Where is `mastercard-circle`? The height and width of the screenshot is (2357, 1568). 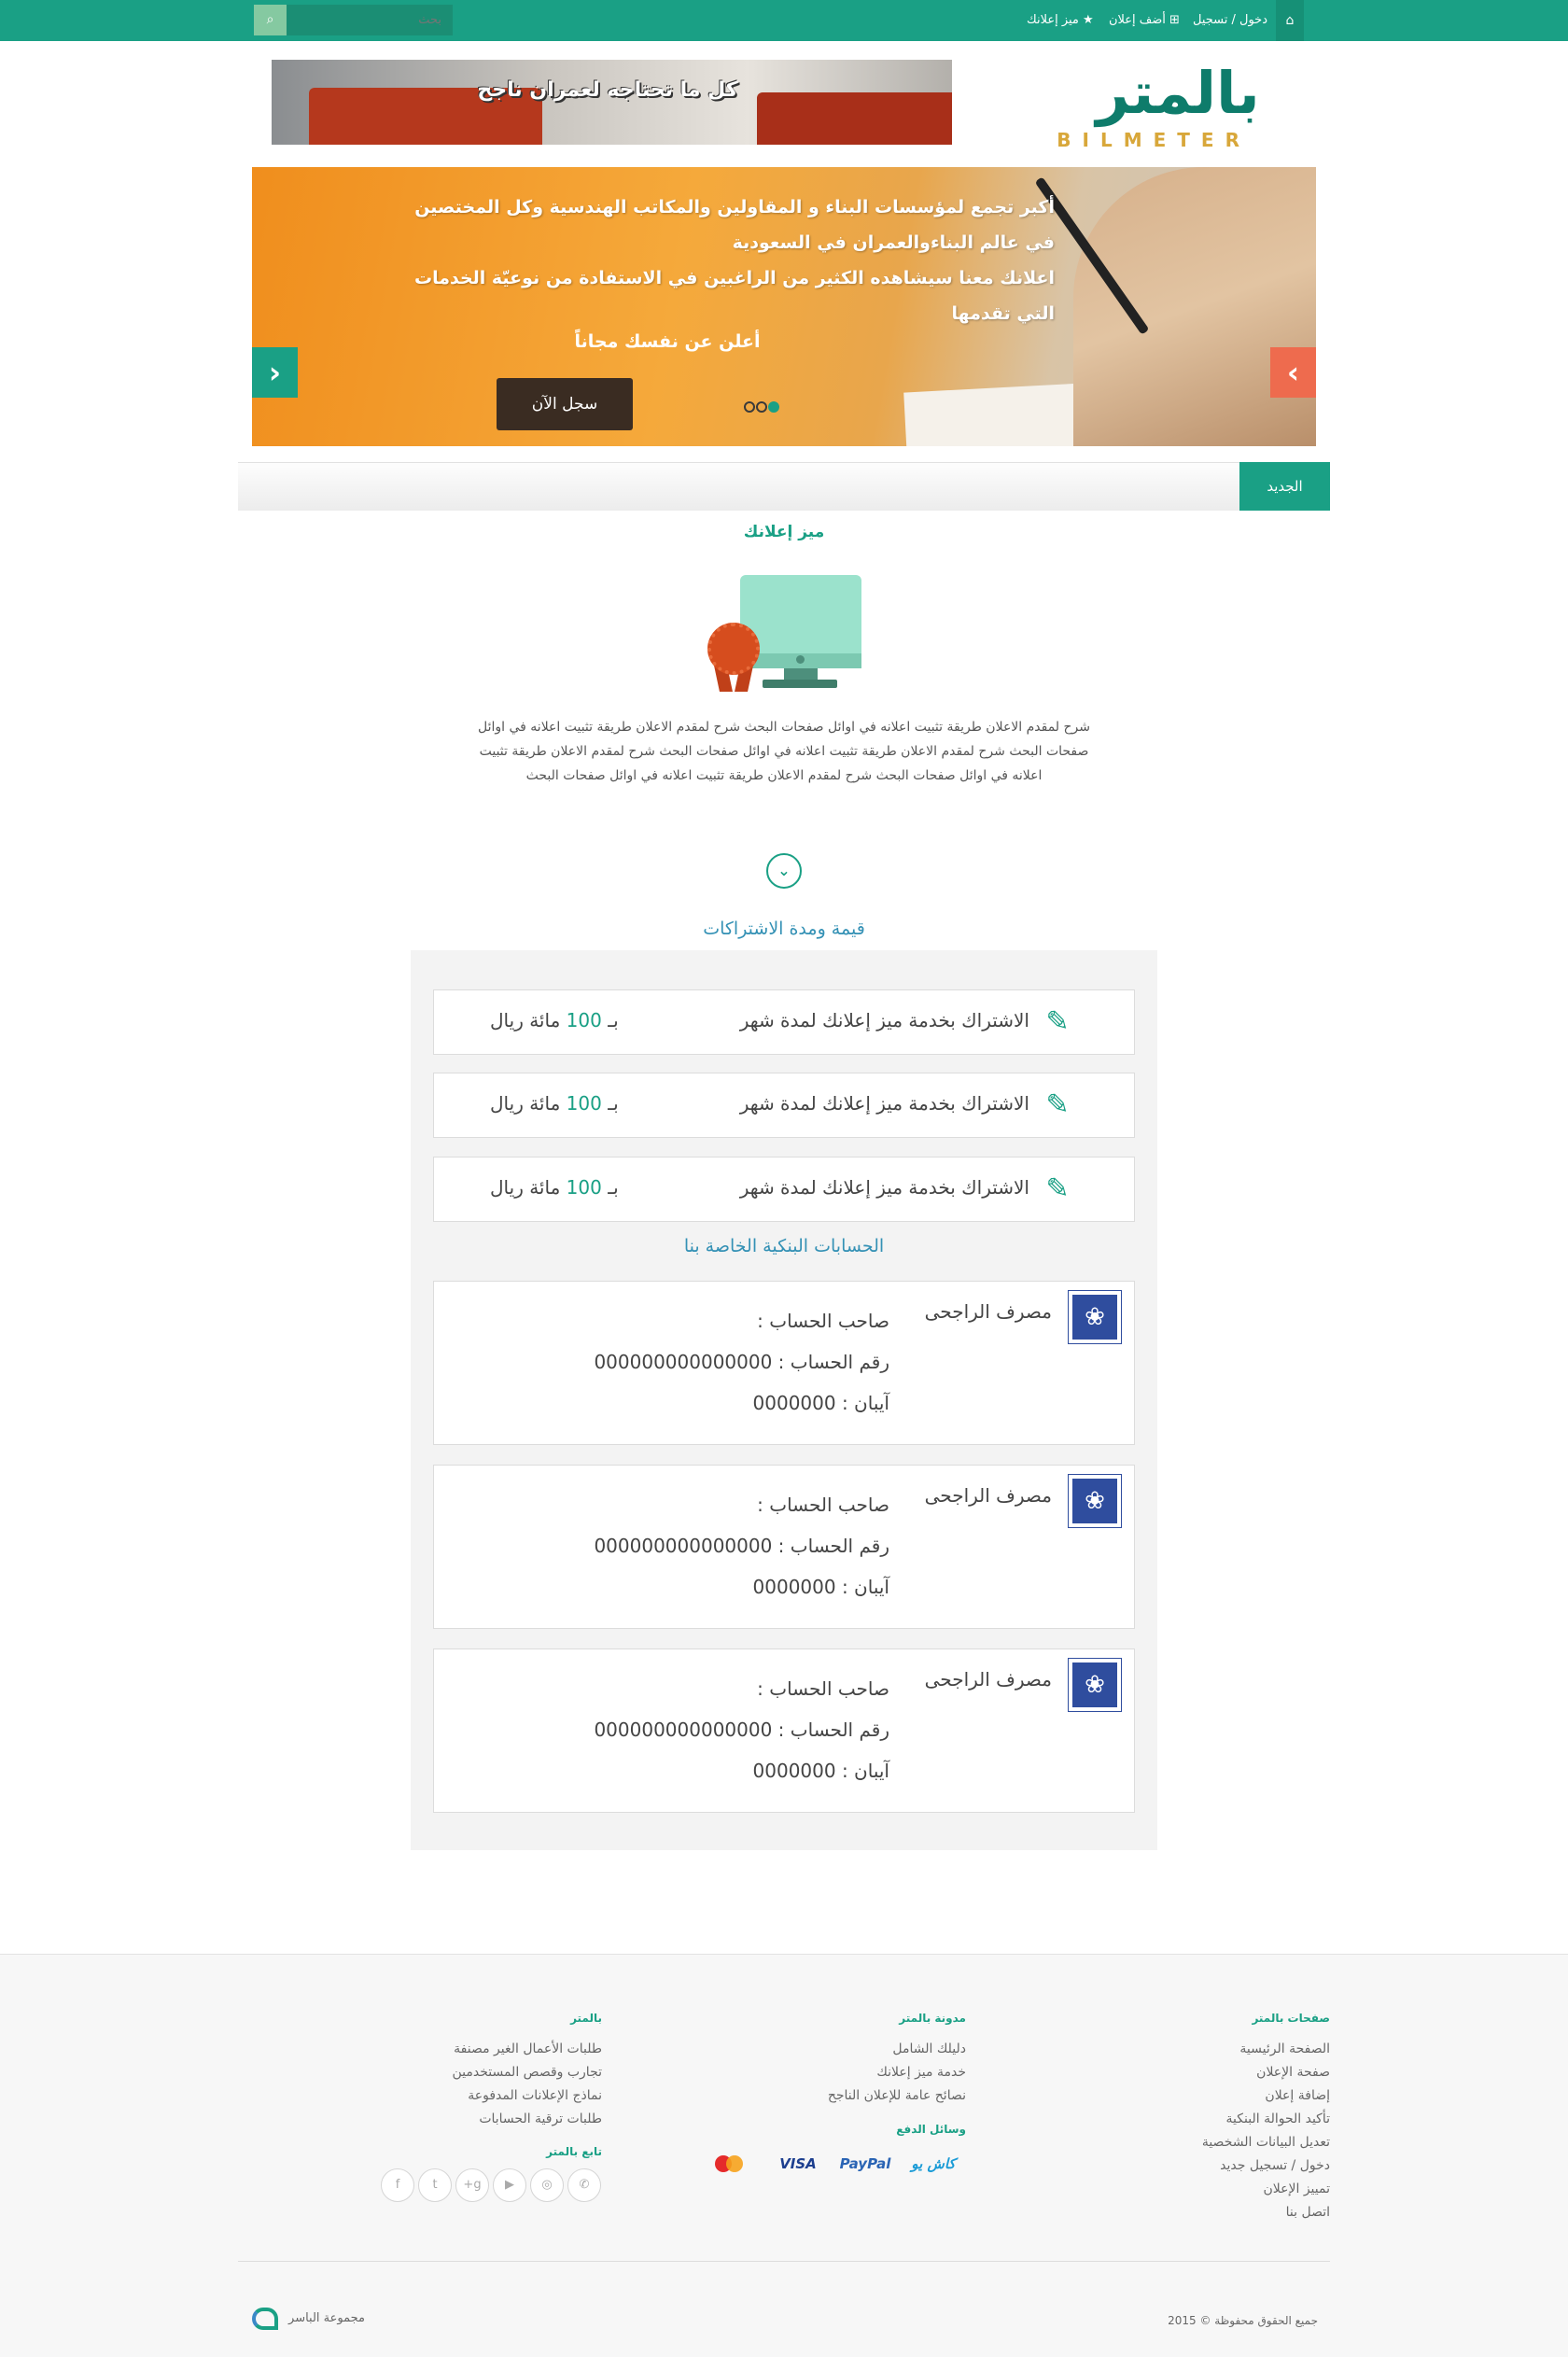 mastercard-circle is located at coordinates (734, 2164).